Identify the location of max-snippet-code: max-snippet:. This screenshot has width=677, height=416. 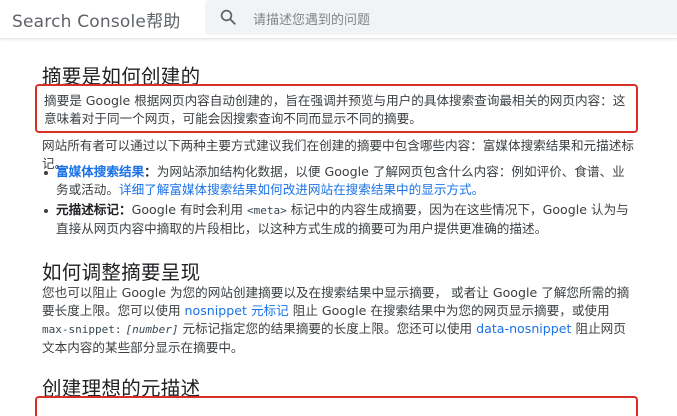
(82, 329).